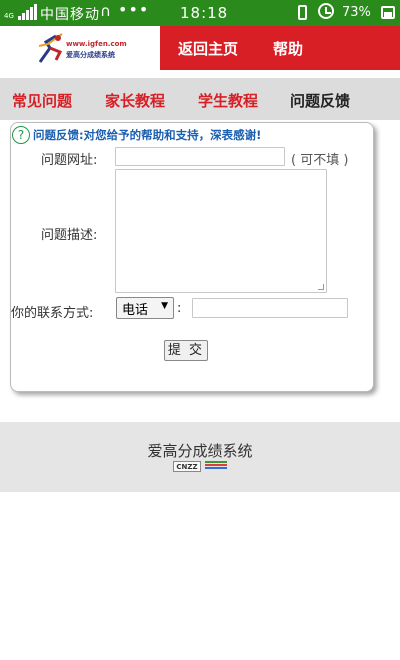 This screenshot has height=660, width=400. What do you see at coordinates (204, 13) in the screenshot?
I see `clock-time: 18:18` at bounding box center [204, 13].